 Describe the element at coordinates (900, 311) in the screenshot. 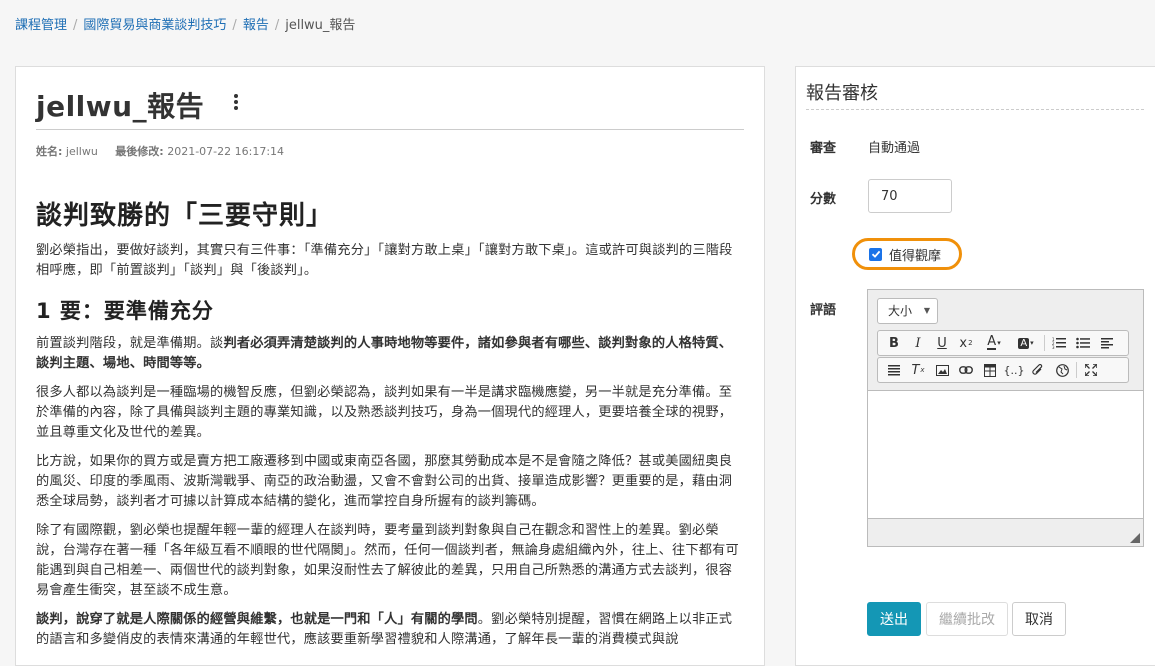

I see `font-size-label: 大小` at that location.